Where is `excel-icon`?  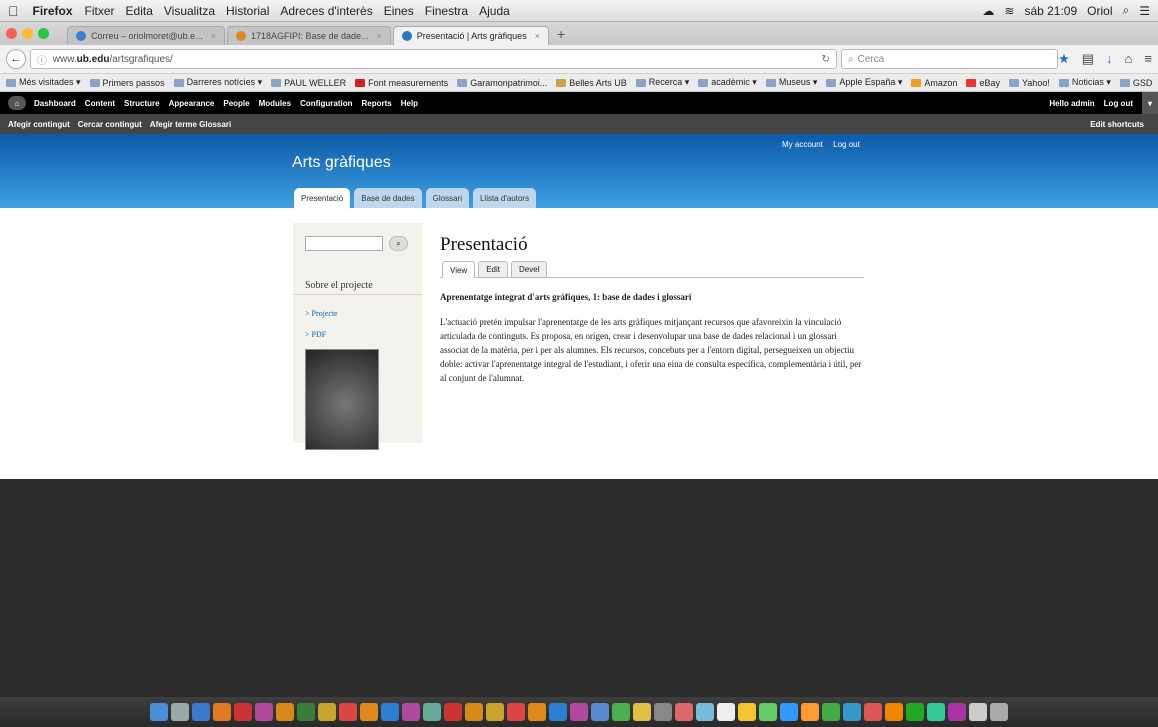 excel-icon is located at coordinates (915, 712).